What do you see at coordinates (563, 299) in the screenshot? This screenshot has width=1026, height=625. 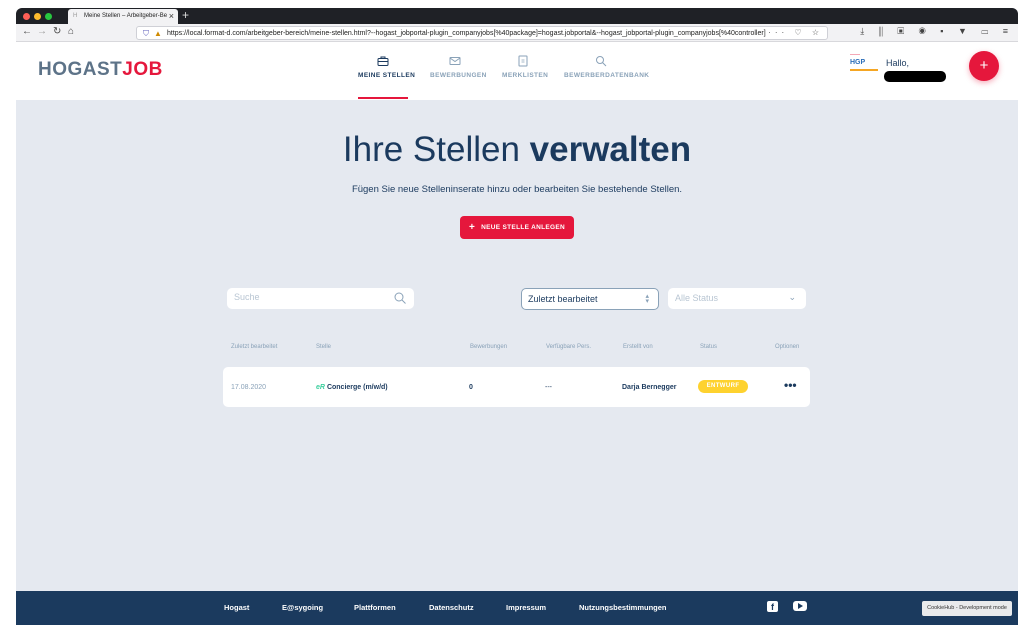 I see `sort-select-value: Zuletzt bearbeitet` at bounding box center [563, 299].